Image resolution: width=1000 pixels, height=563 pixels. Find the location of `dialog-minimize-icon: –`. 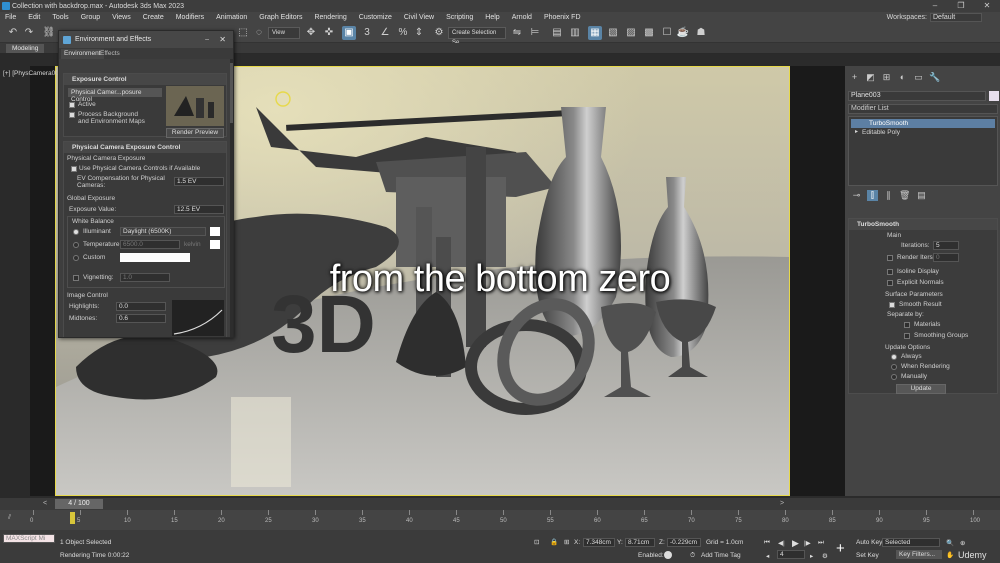

dialog-minimize-icon: – is located at coordinates (207, 39).